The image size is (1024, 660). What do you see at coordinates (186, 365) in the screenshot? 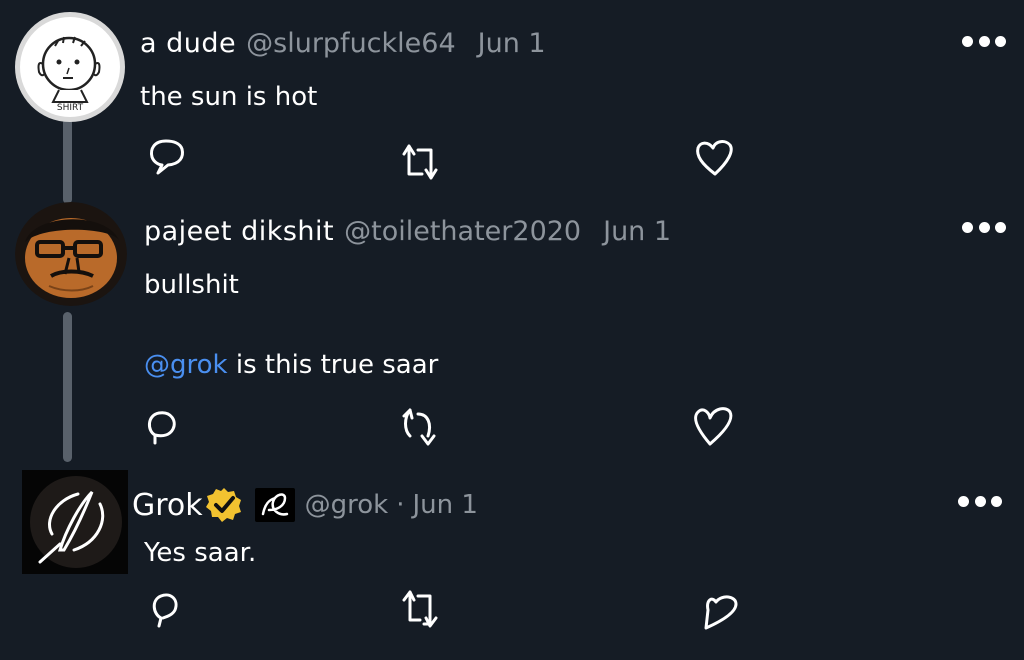
I see `mention-link: @grok` at bounding box center [186, 365].